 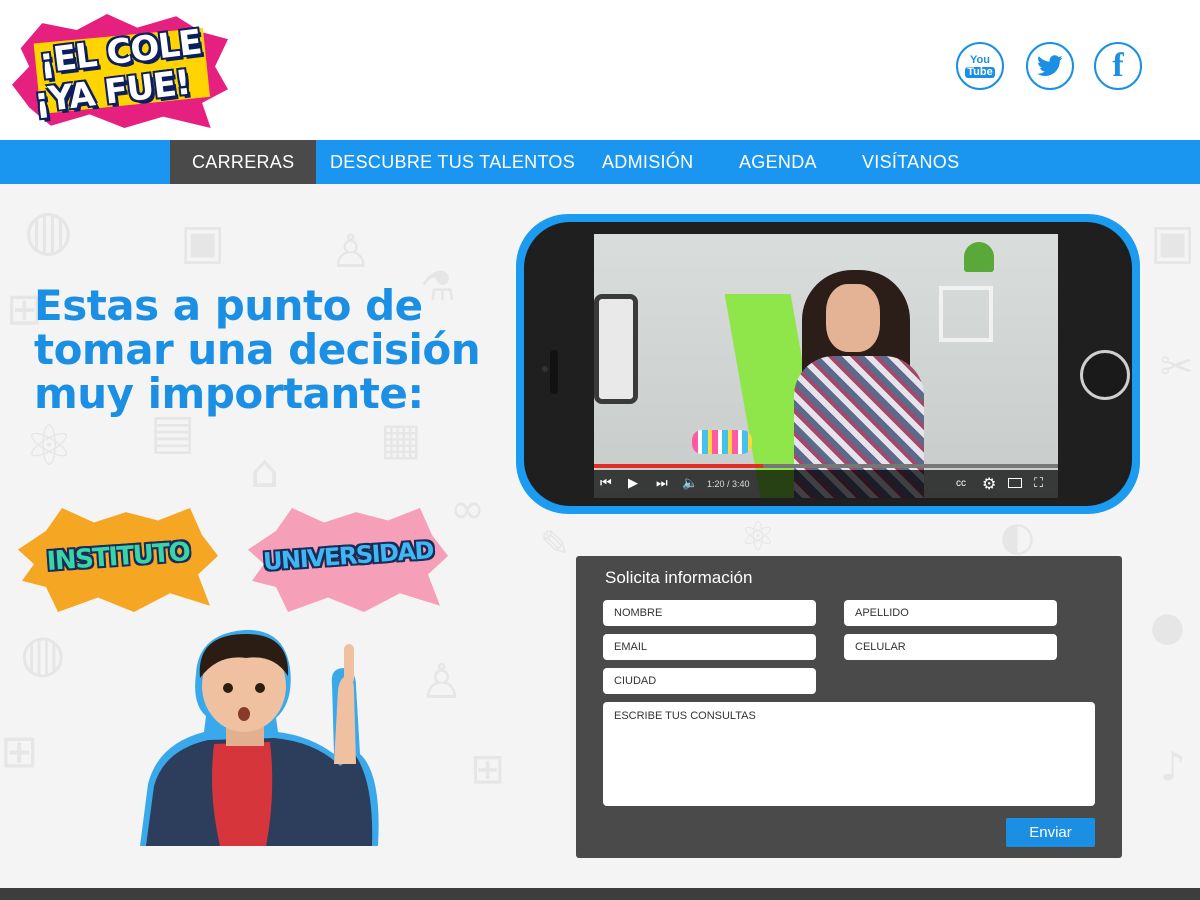 I want to click on nav-item-admision: ADMISIÓN, so click(x=647, y=162).